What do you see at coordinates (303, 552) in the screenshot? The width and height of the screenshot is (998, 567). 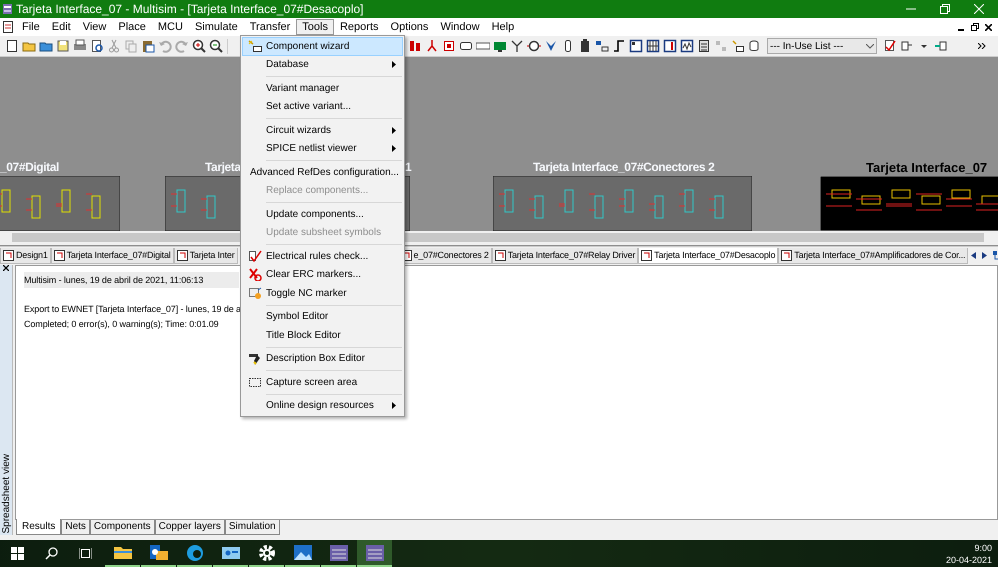 I see `photo-app-icon` at bounding box center [303, 552].